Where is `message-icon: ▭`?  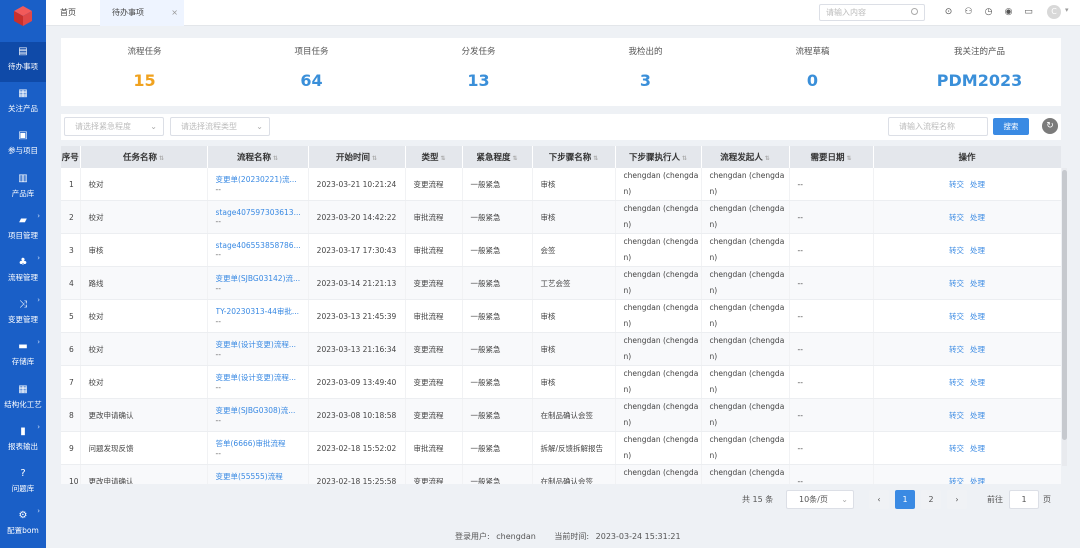
message-icon: ▭ is located at coordinates (1028, 12).